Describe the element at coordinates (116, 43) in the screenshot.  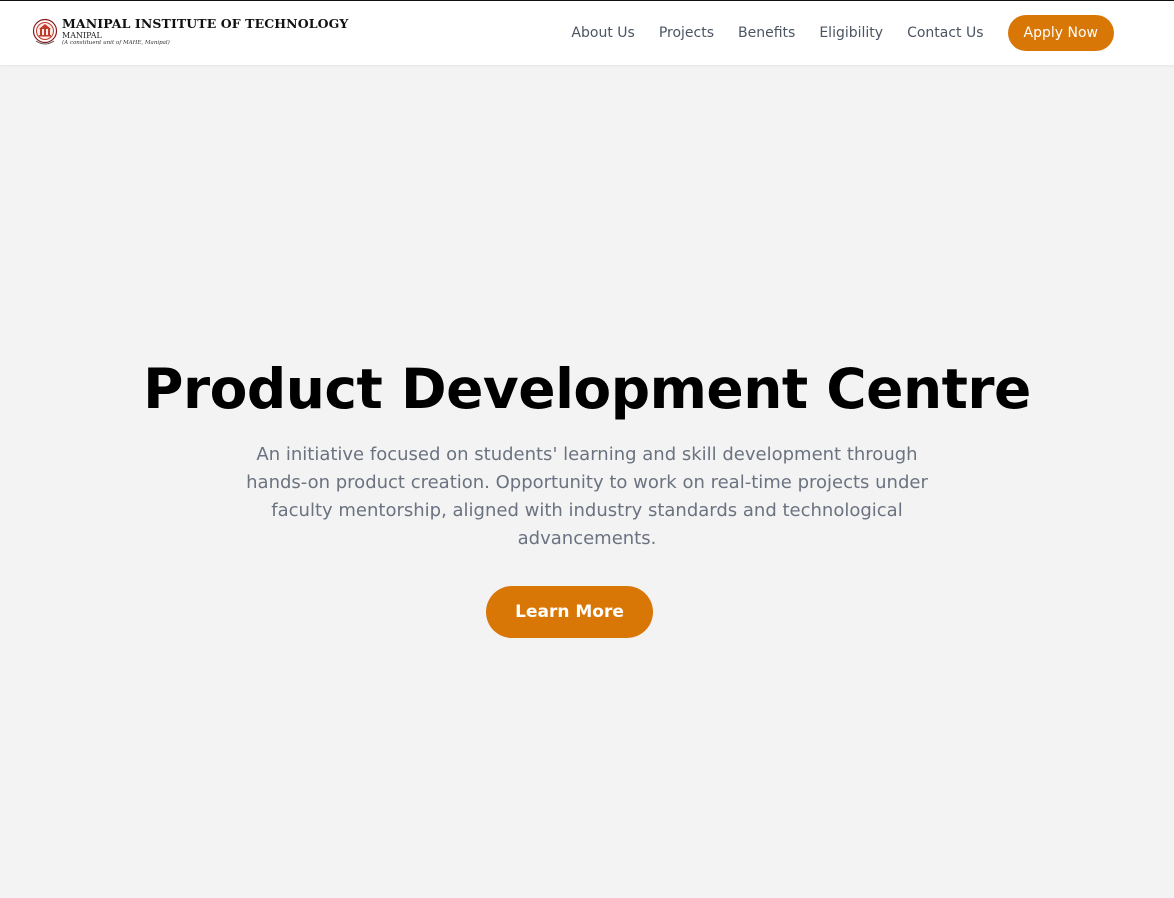
I see `logo-tagline: (A constituent unit of MAHE, Manipal)` at that location.